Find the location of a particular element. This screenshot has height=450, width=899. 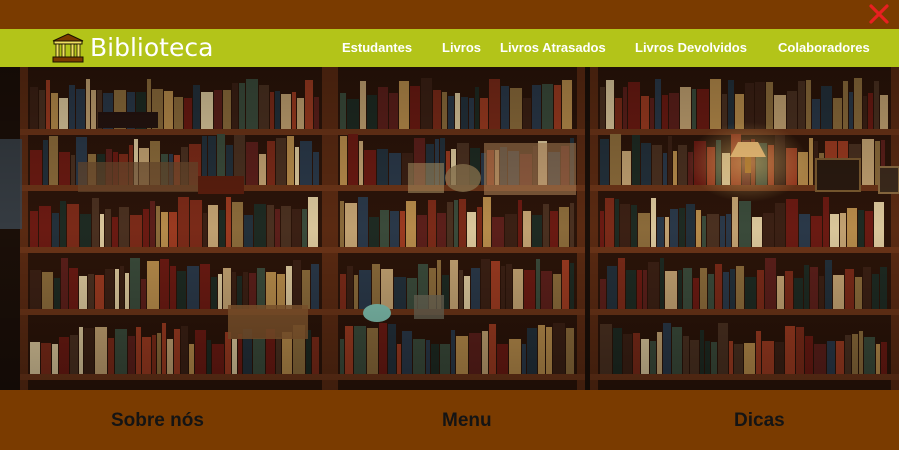

footer-link-dicas: Dicas is located at coordinates (759, 421).